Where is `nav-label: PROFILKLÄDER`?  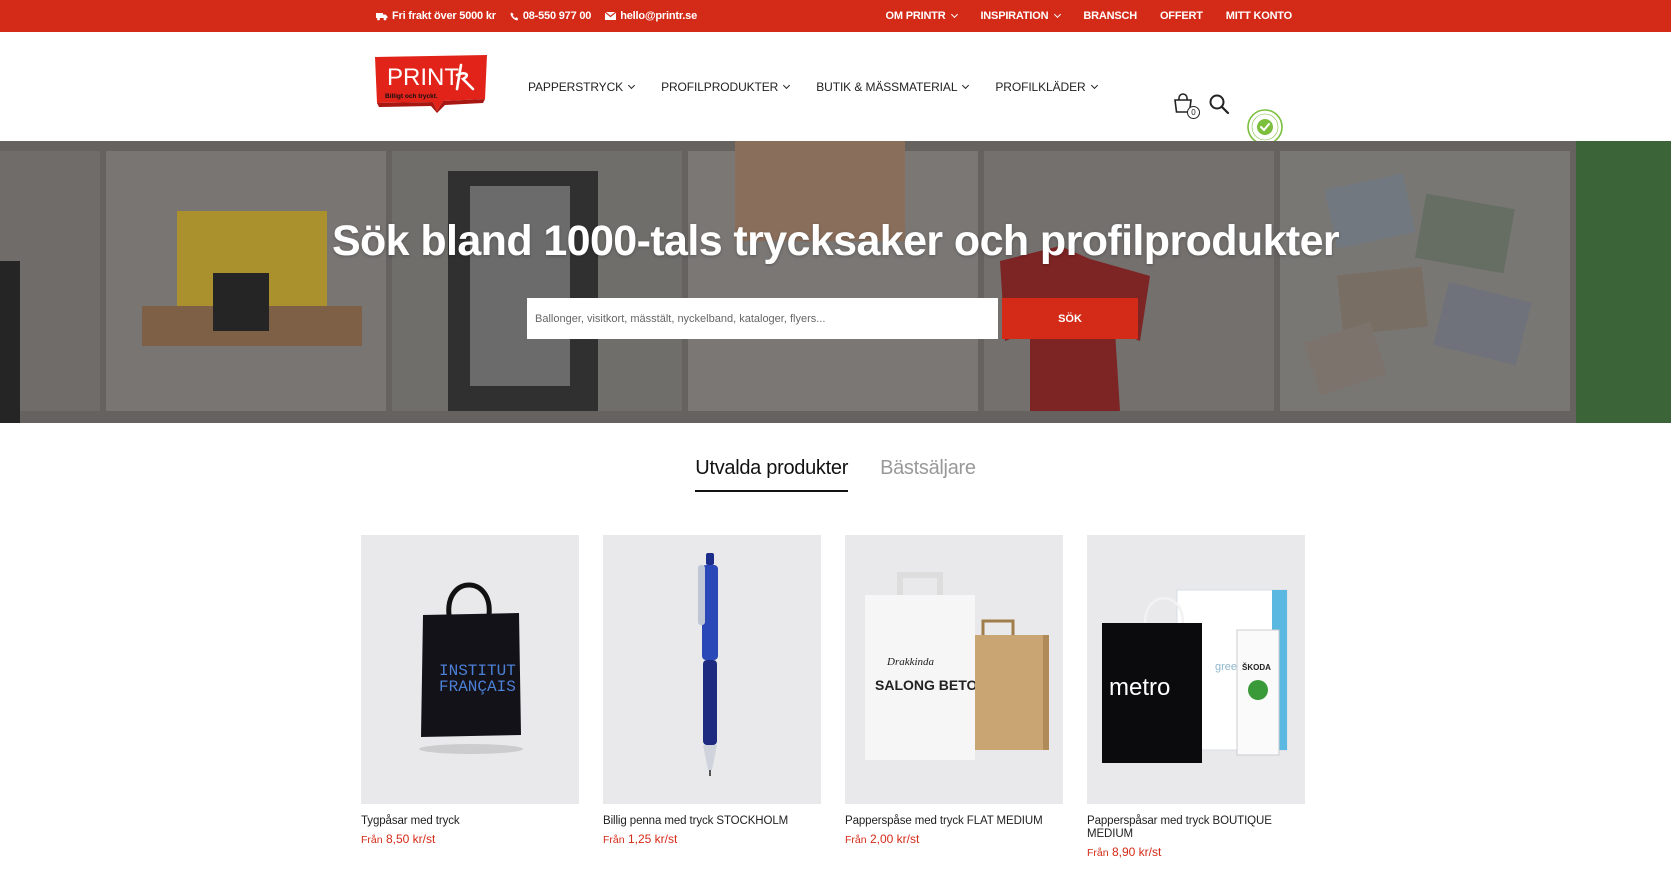
nav-label: PROFILKLÄDER is located at coordinates (1040, 86).